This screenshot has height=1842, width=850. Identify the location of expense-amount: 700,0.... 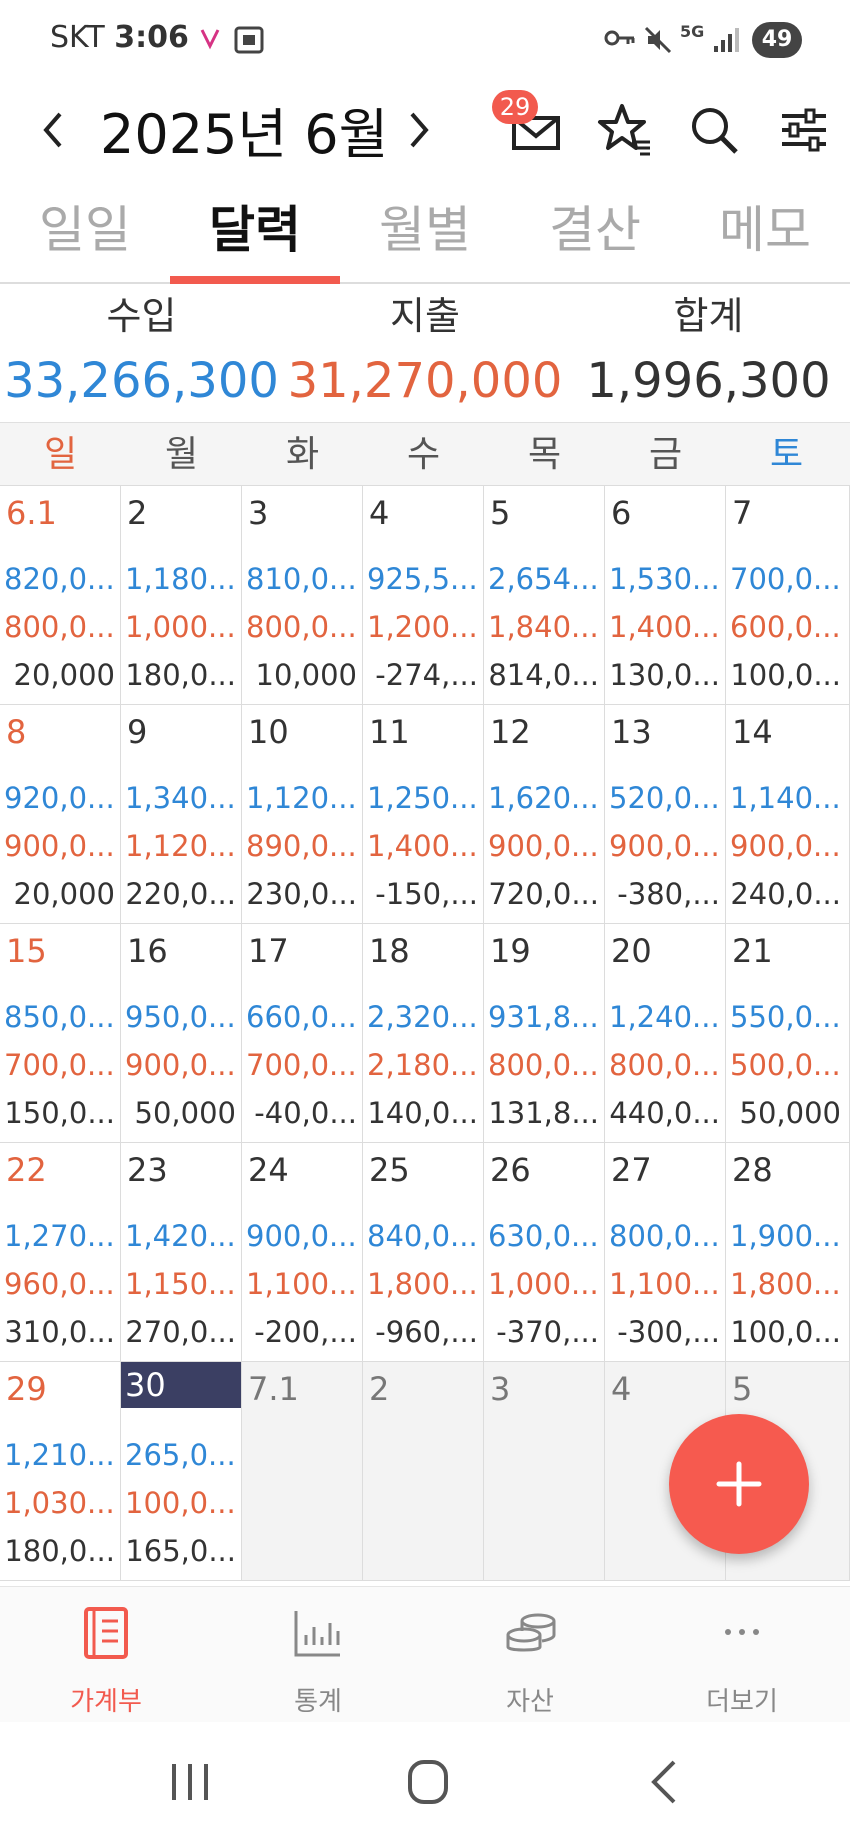
(59, 1065).